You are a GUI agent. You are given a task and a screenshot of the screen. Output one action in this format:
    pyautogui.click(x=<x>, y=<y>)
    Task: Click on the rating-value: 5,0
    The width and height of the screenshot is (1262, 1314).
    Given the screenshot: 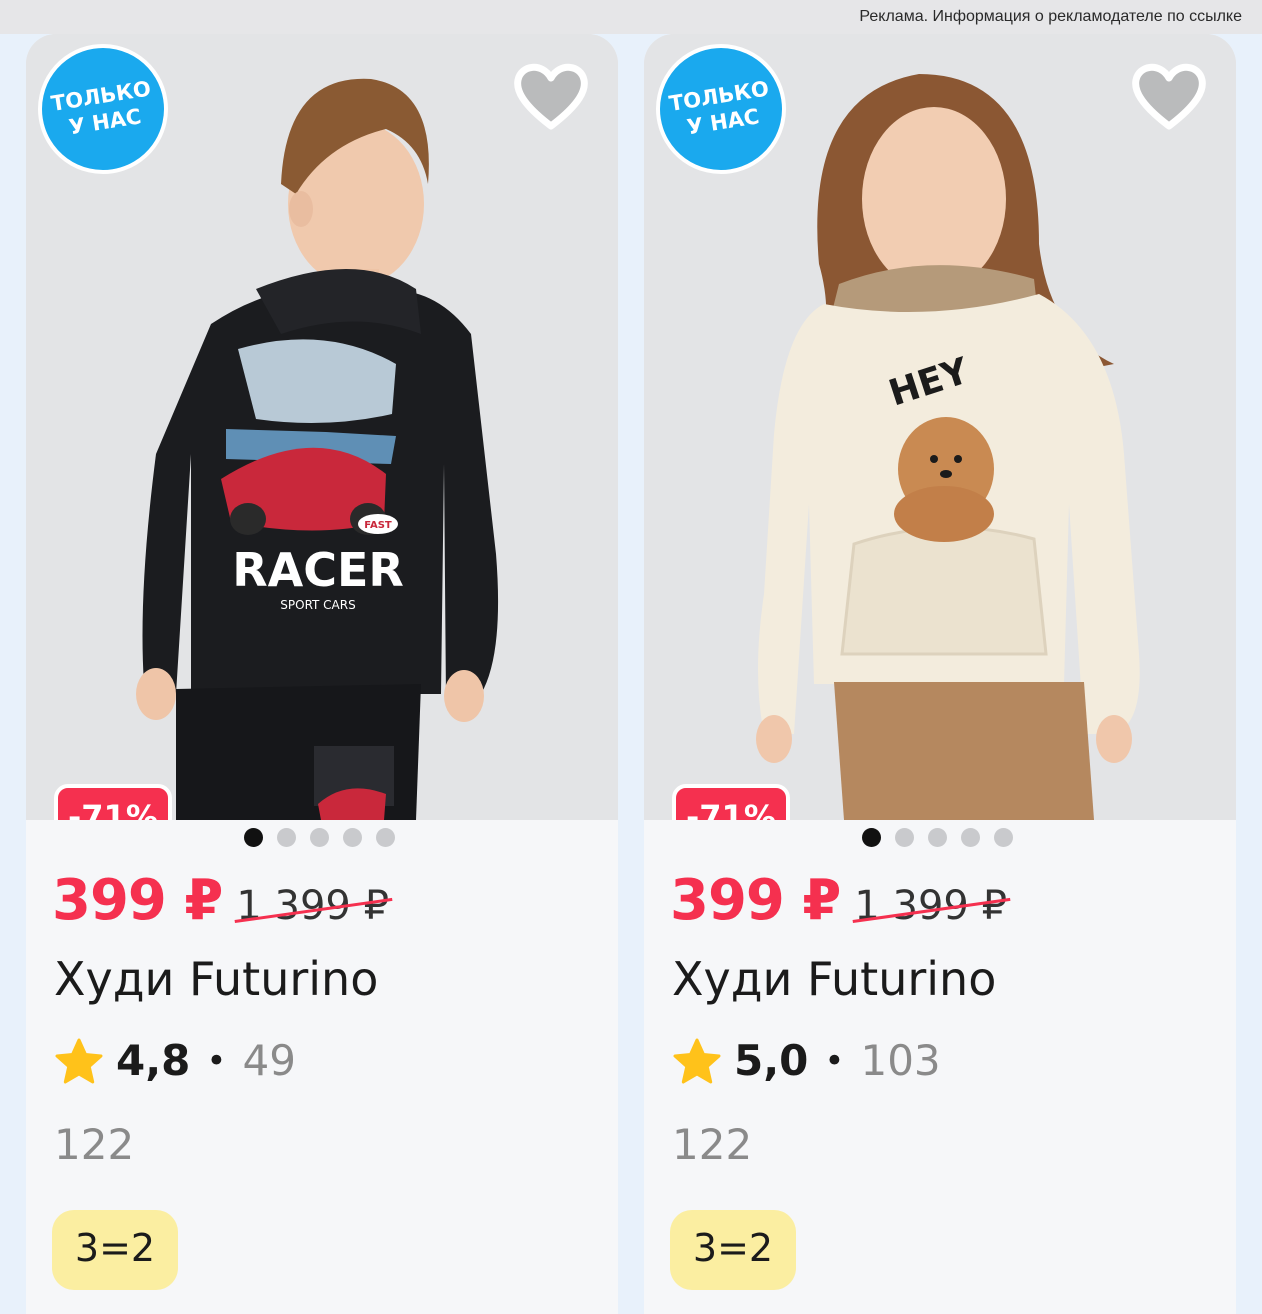 What is the action you would take?
    pyautogui.click(x=771, y=1060)
    